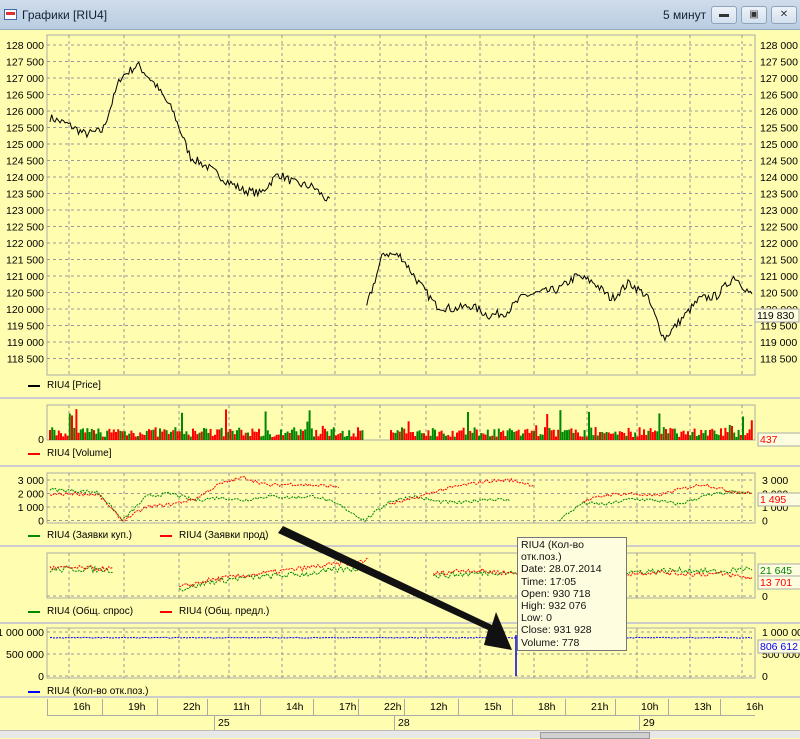 The height and width of the screenshot is (739, 800). What do you see at coordinates (649, 723) in the screenshot?
I see `time-label-day: 29` at bounding box center [649, 723].